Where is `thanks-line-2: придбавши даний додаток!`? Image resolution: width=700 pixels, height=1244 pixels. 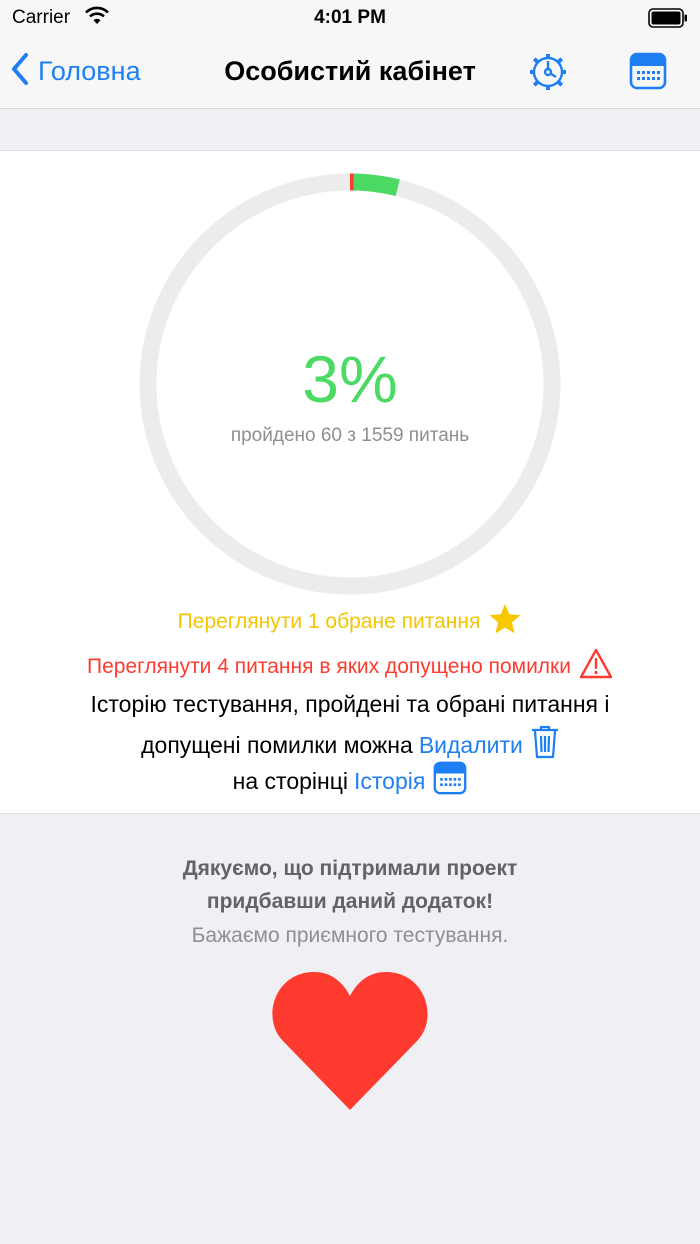
thanks-line-2: придбавши даний додаток! is located at coordinates (350, 901).